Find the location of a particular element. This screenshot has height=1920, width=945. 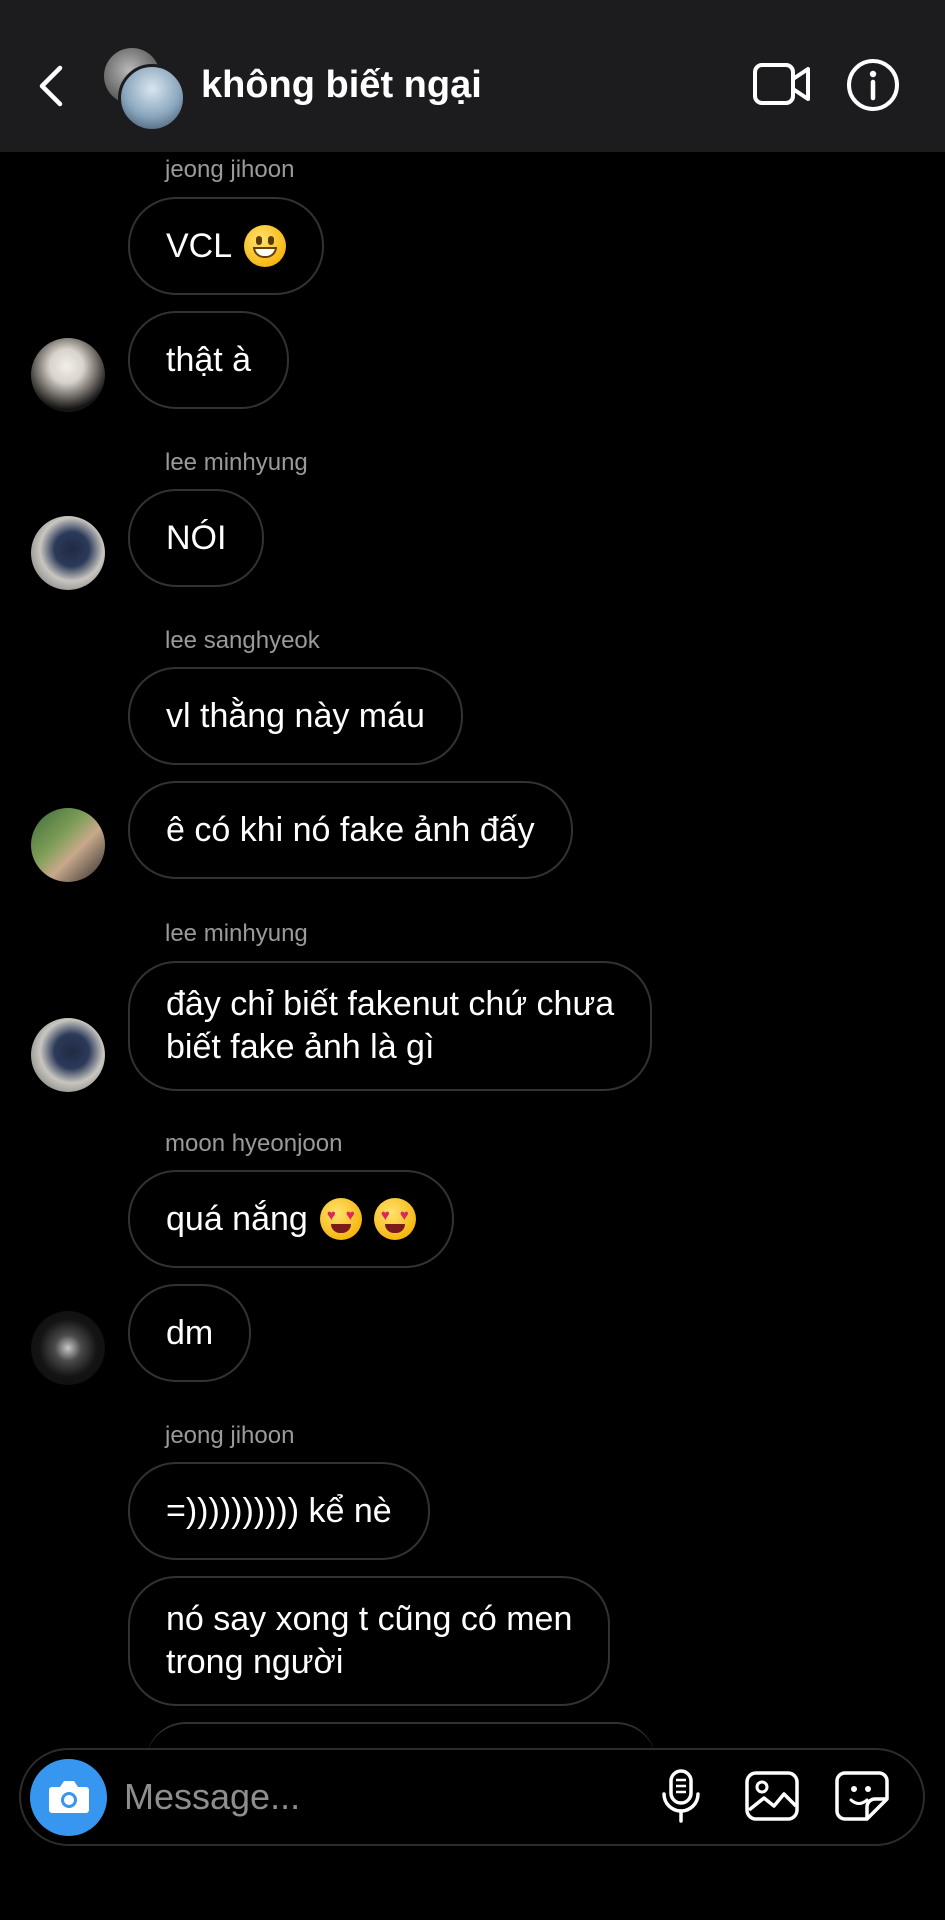

message-text: =)))))))))) kể nè is located at coordinates (279, 1510).